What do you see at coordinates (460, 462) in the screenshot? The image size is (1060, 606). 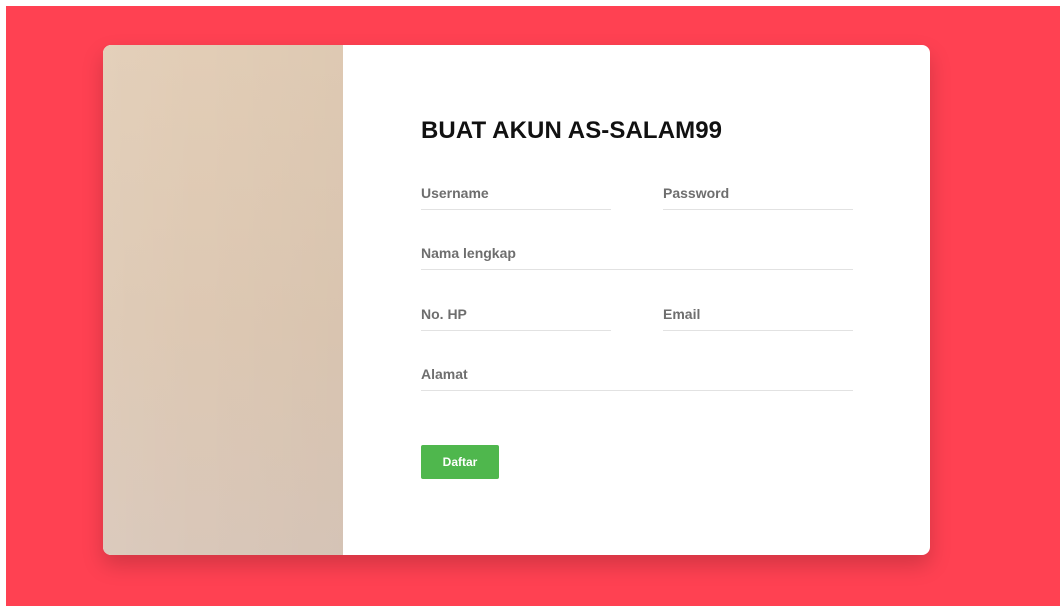 I see `register-button: Daftar` at bounding box center [460, 462].